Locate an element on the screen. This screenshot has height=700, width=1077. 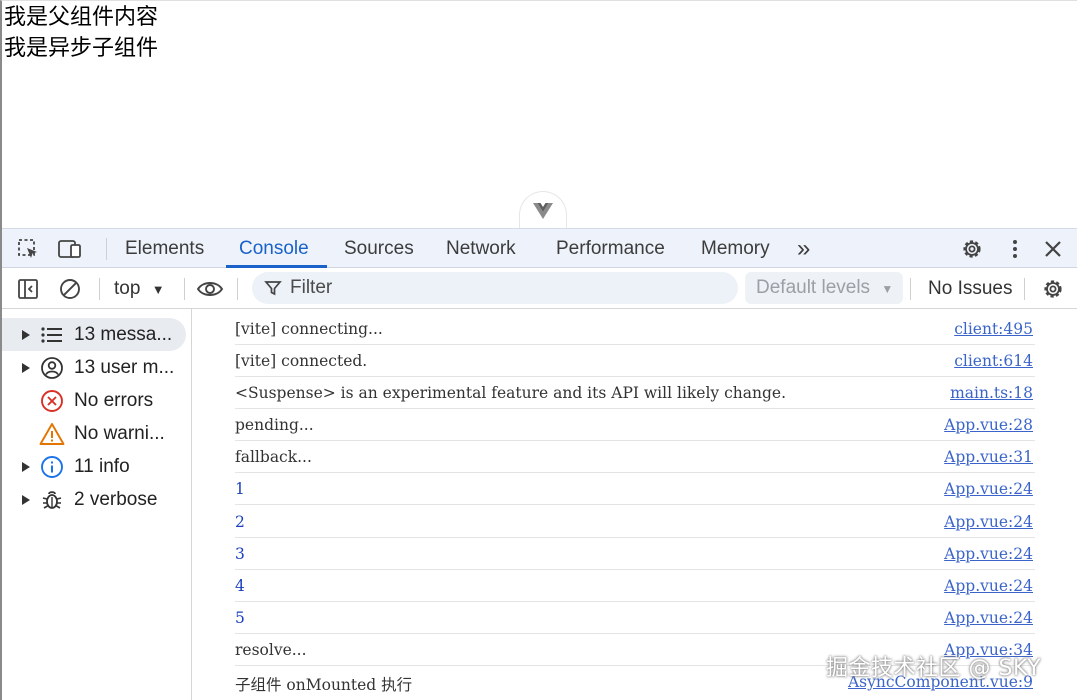
console-source-link: App.vue:31 is located at coordinates (988, 457).